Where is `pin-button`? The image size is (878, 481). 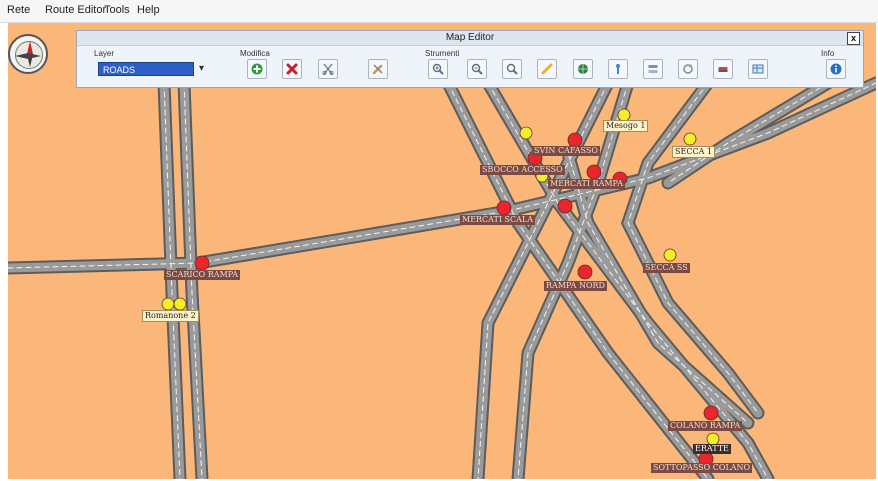
pin-button is located at coordinates (618, 69).